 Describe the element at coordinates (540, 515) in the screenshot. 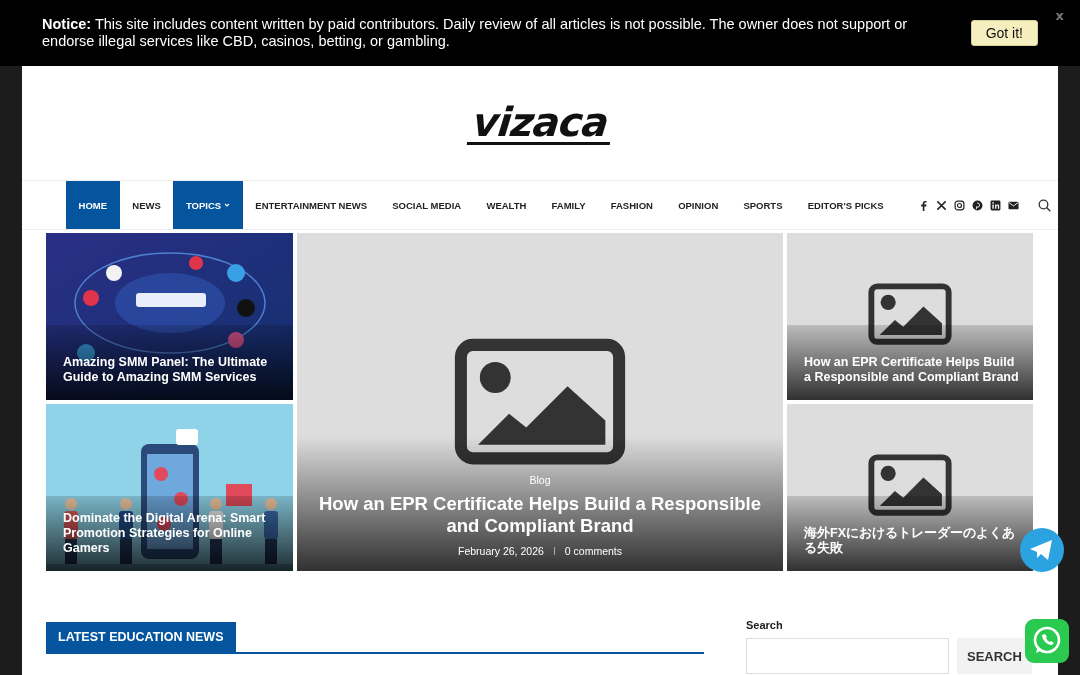

I see `article-title: How an EPR Certificate Helps Build a Responsible and Compliant Brand` at that location.